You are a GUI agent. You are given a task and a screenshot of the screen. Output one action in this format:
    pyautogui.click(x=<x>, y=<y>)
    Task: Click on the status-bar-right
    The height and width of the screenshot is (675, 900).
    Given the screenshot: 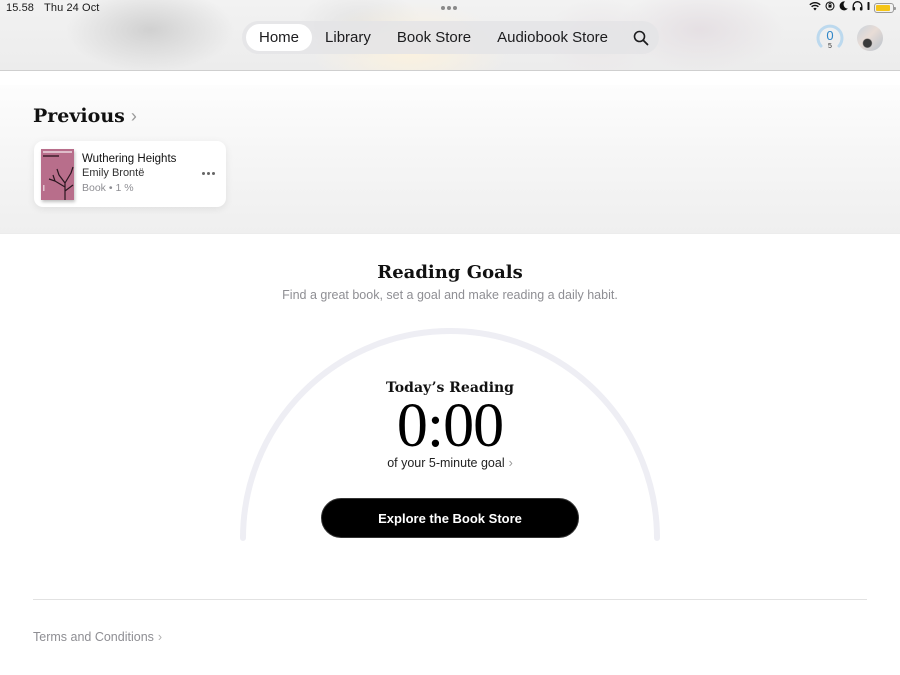 What is the action you would take?
    pyautogui.click(x=852, y=8)
    